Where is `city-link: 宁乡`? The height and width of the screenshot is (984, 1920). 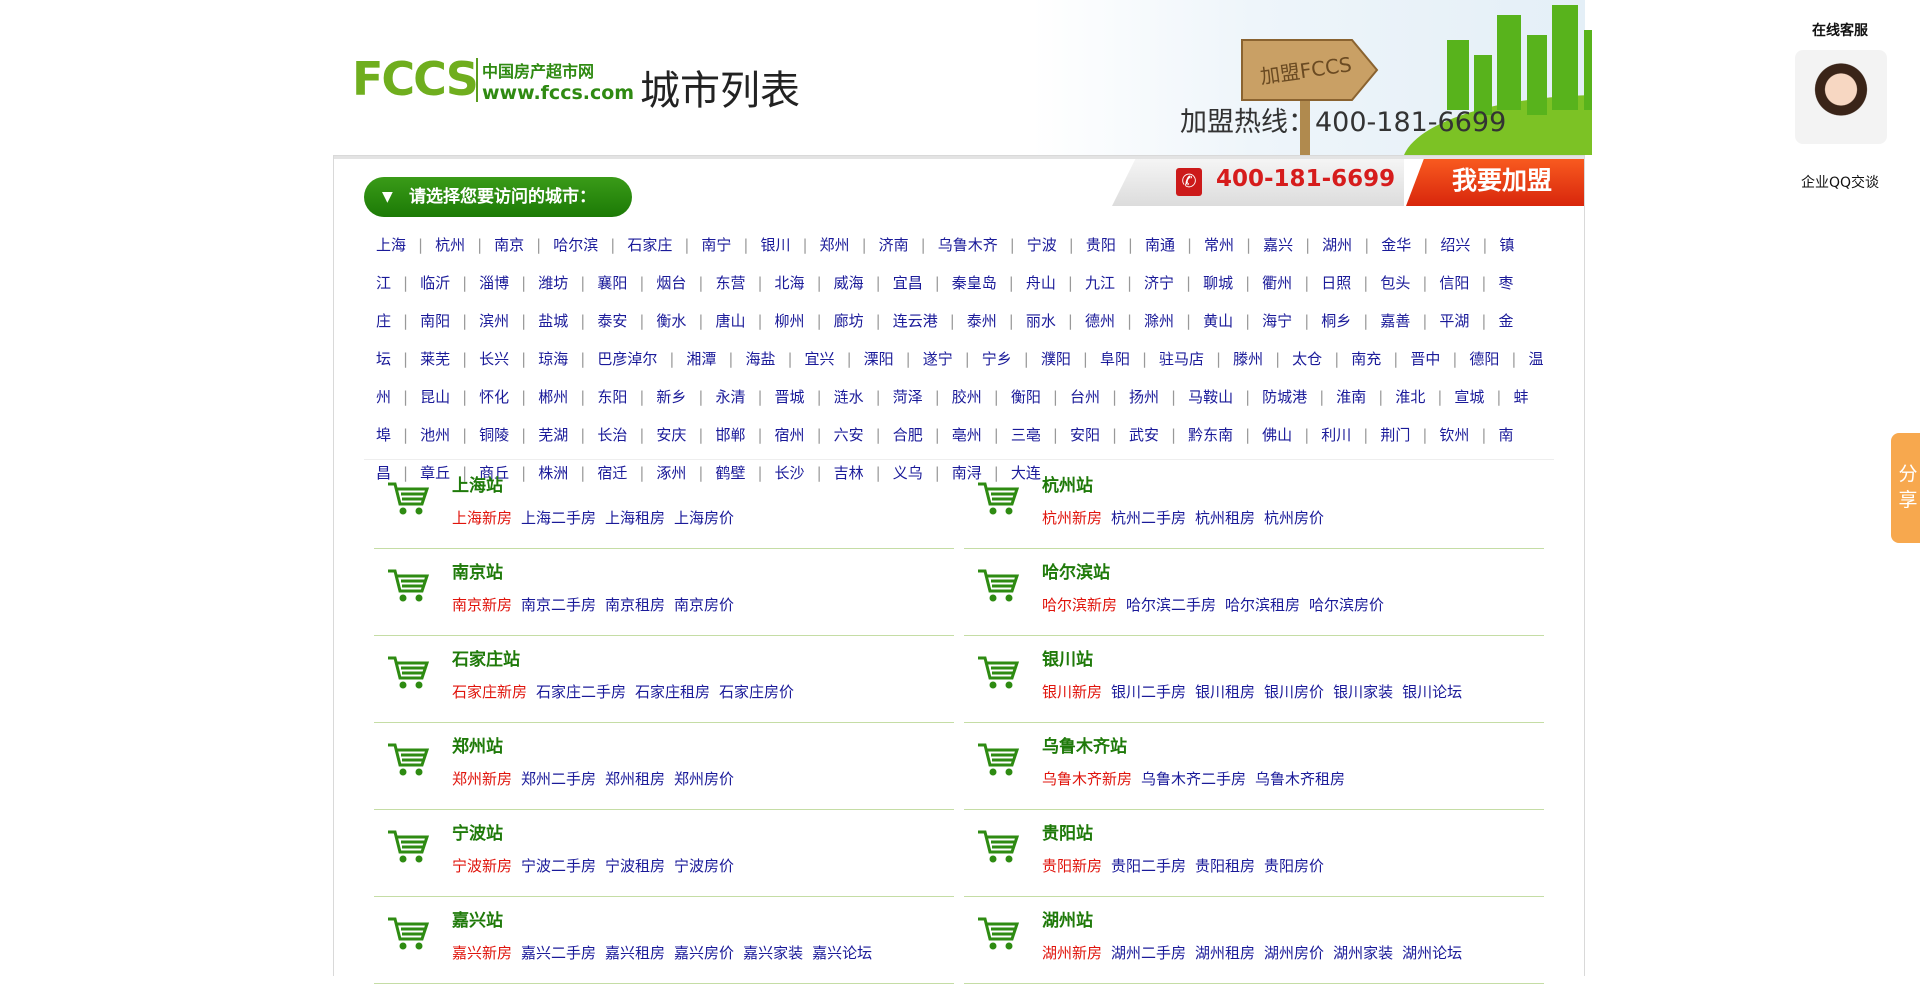
city-link: 宁乡 is located at coordinates (997, 359).